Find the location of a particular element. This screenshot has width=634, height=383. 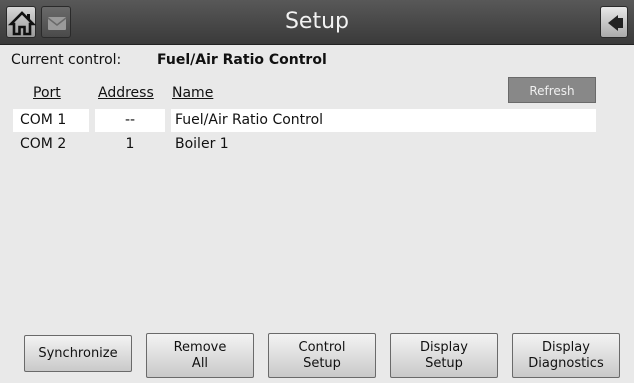

page-title: Setup is located at coordinates (317, 21).